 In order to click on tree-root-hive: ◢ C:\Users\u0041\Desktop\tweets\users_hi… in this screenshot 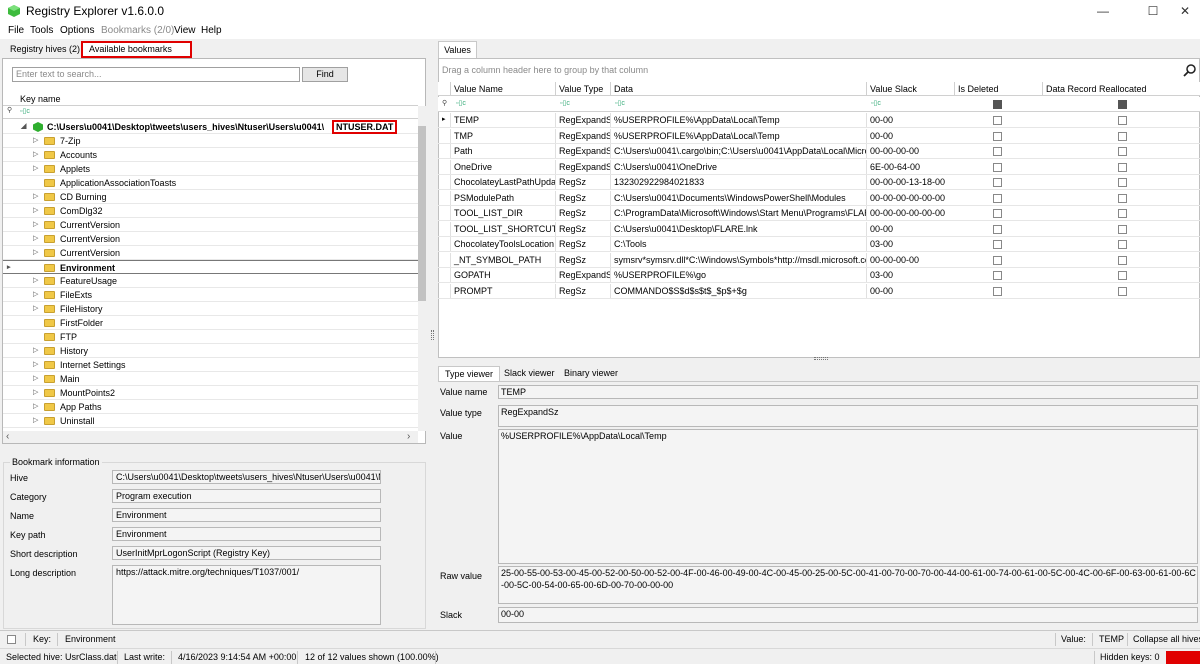, I will do `click(210, 127)`.